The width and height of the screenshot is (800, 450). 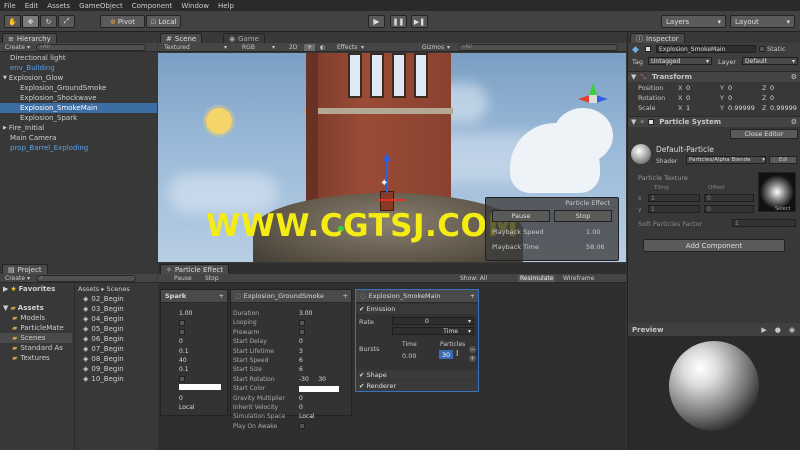 I want to click on scene-search-input: ⌕ All, so click(x=538, y=47).